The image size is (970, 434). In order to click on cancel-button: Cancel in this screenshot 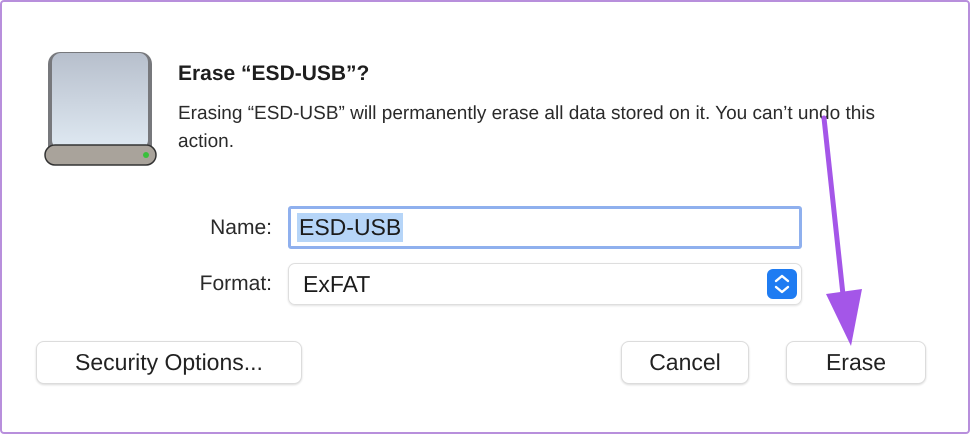, I will do `click(685, 362)`.